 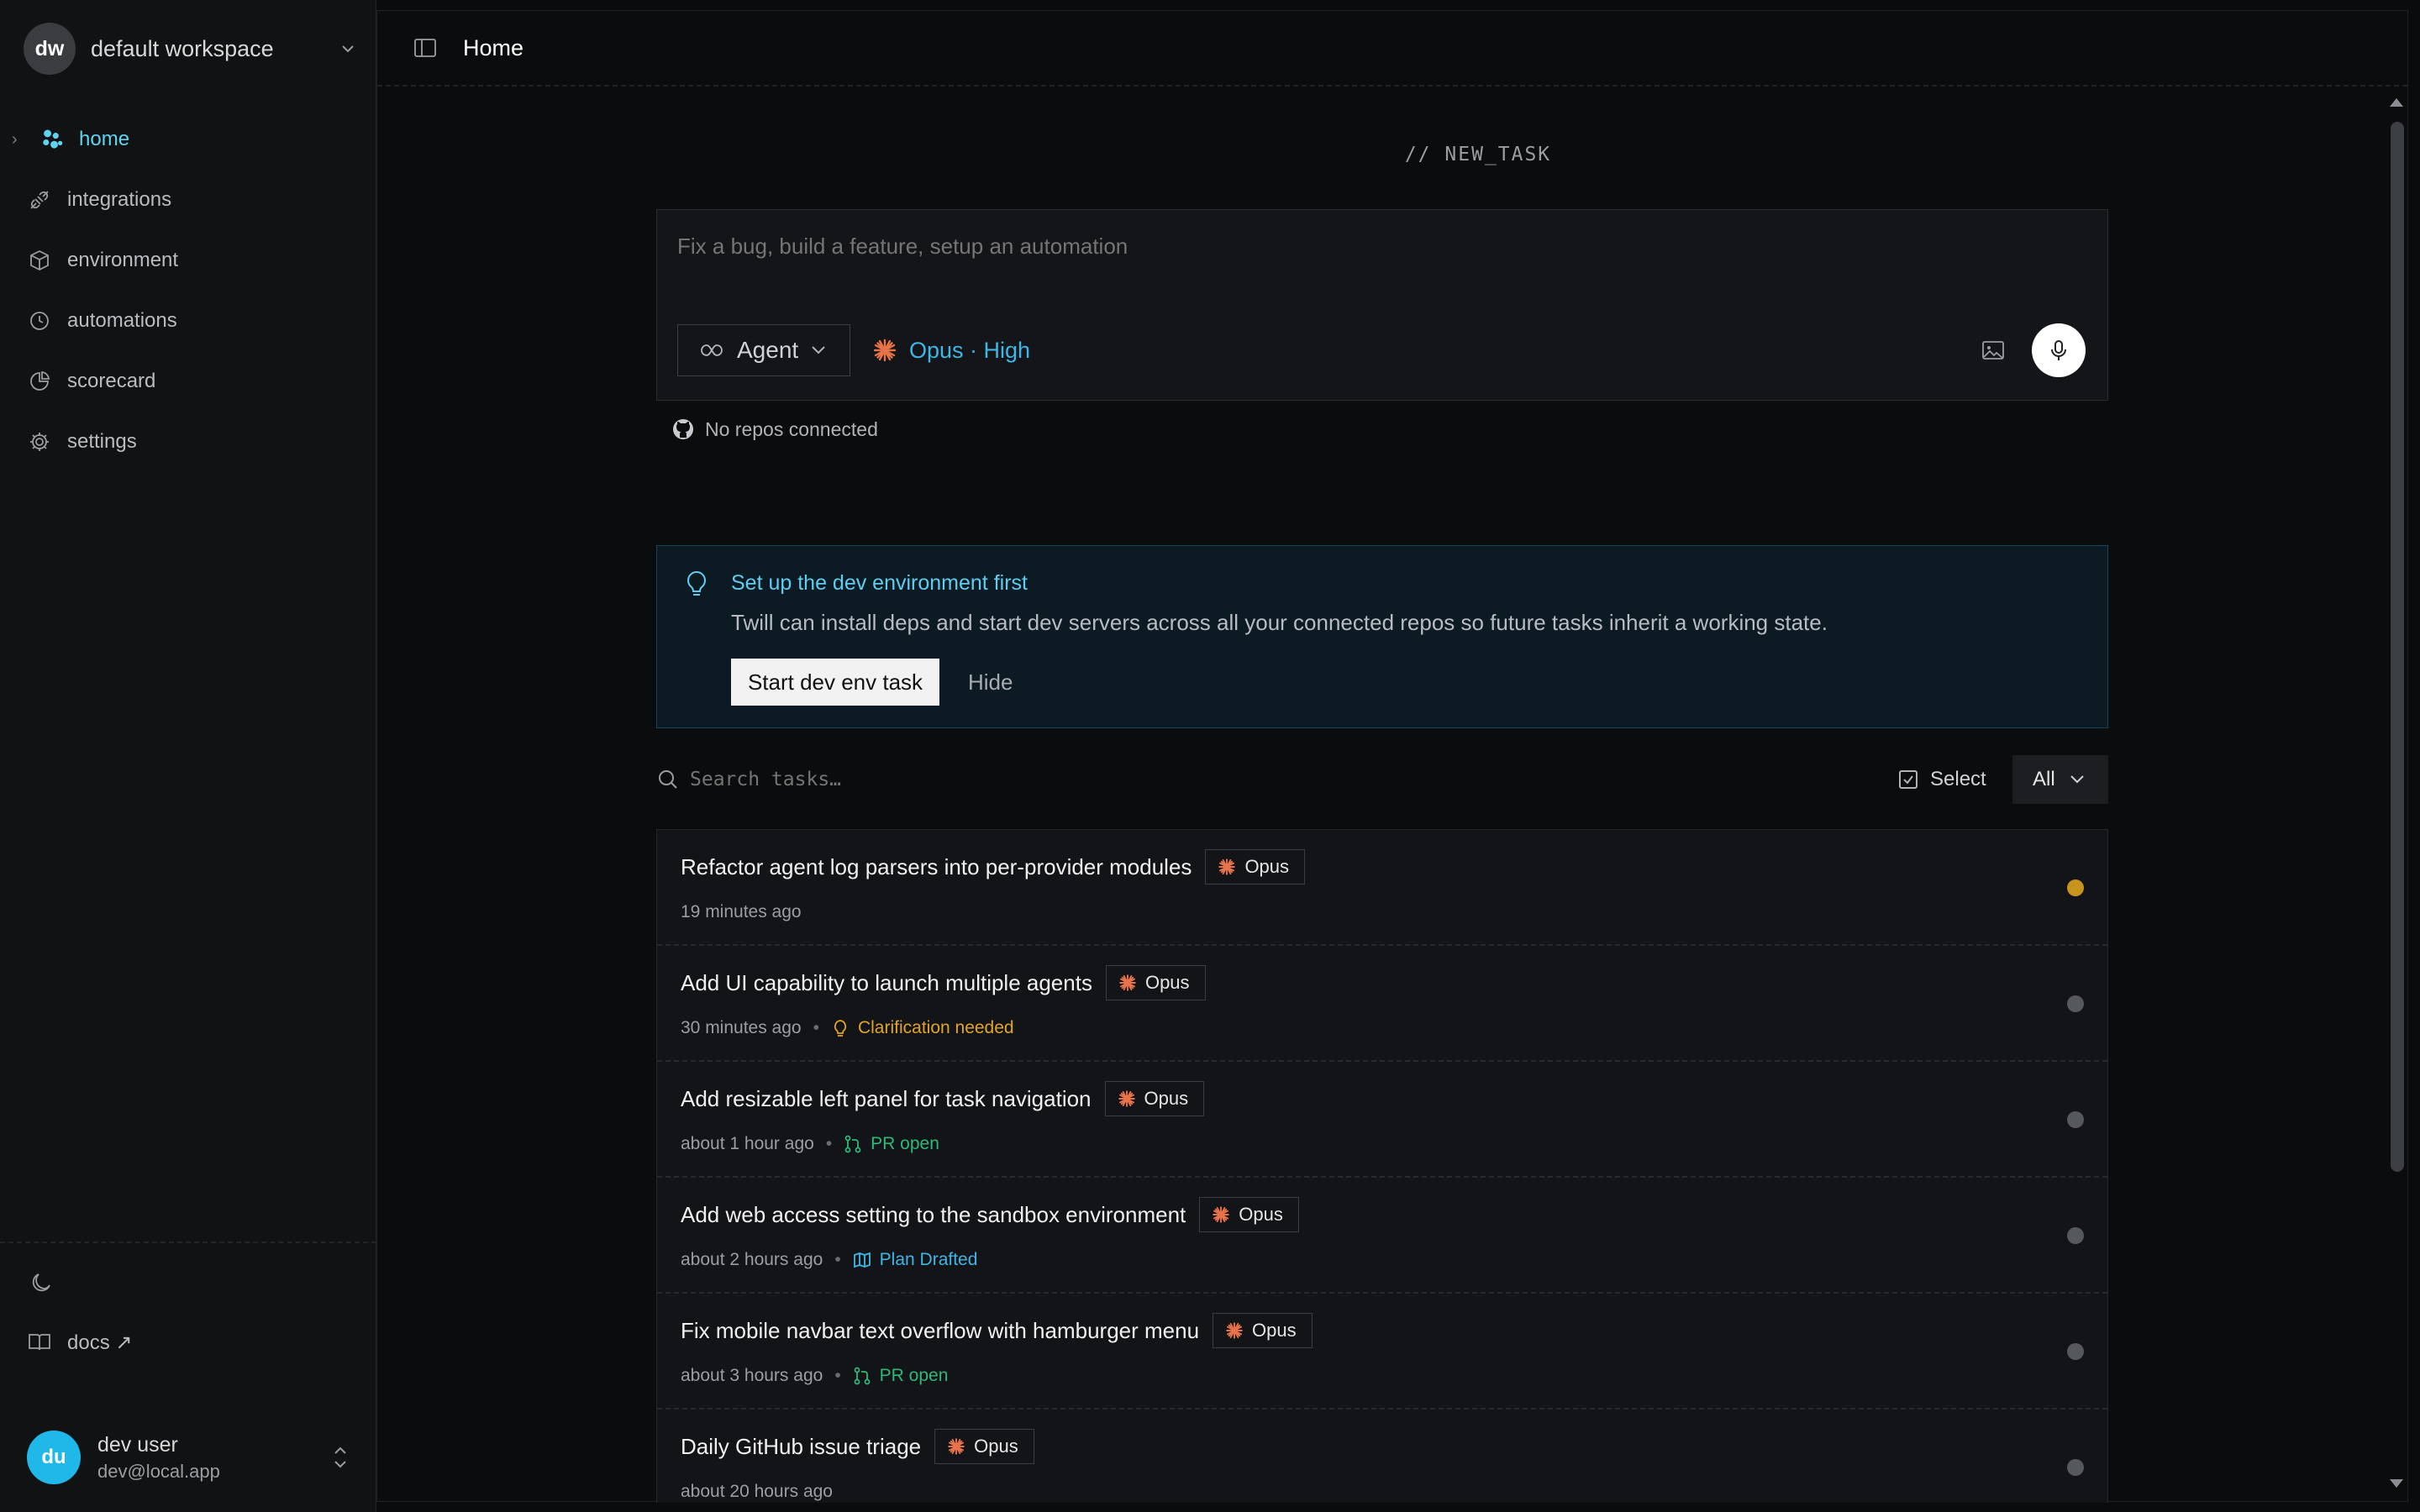 I want to click on checkbox-icon, so click(x=1909, y=779).